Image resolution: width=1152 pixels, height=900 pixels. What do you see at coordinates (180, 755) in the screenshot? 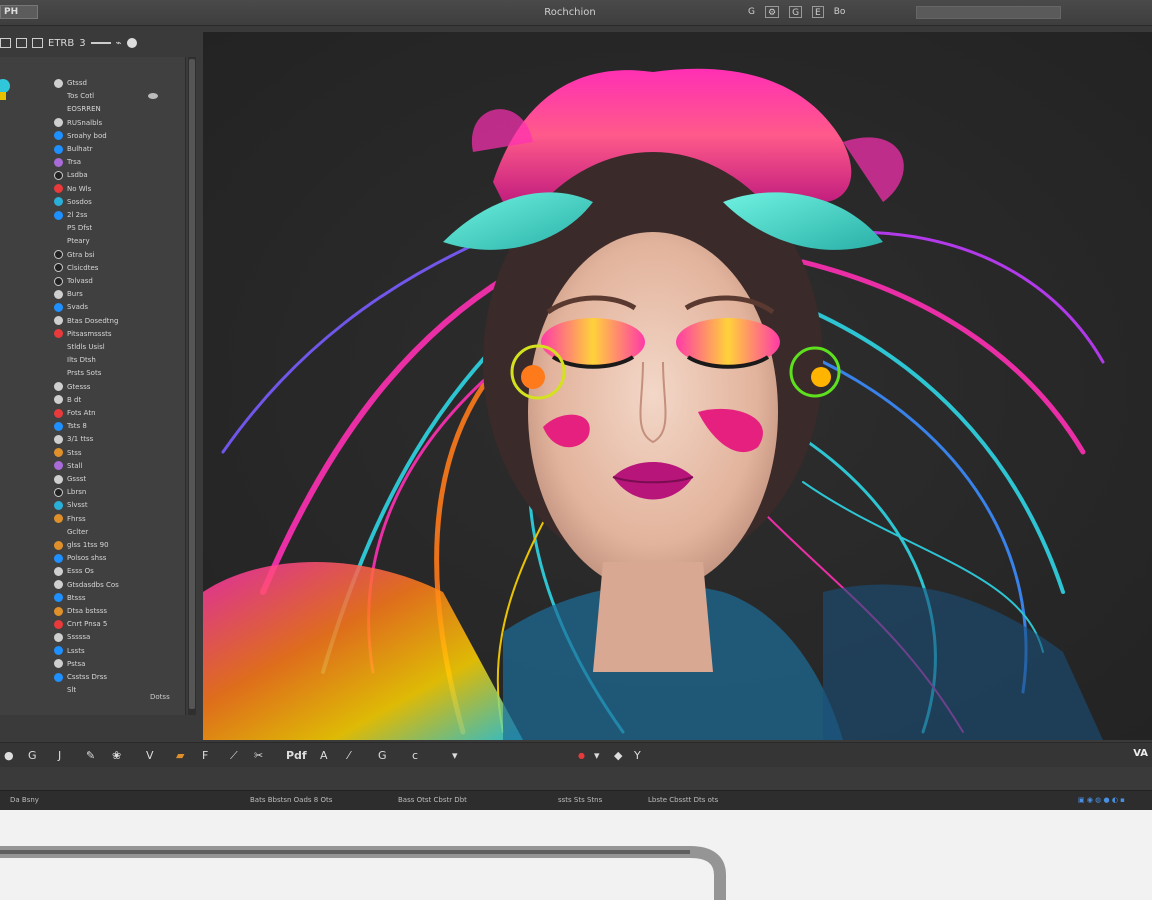
I see `folder-icon: ▰` at bounding box center [180, 755].